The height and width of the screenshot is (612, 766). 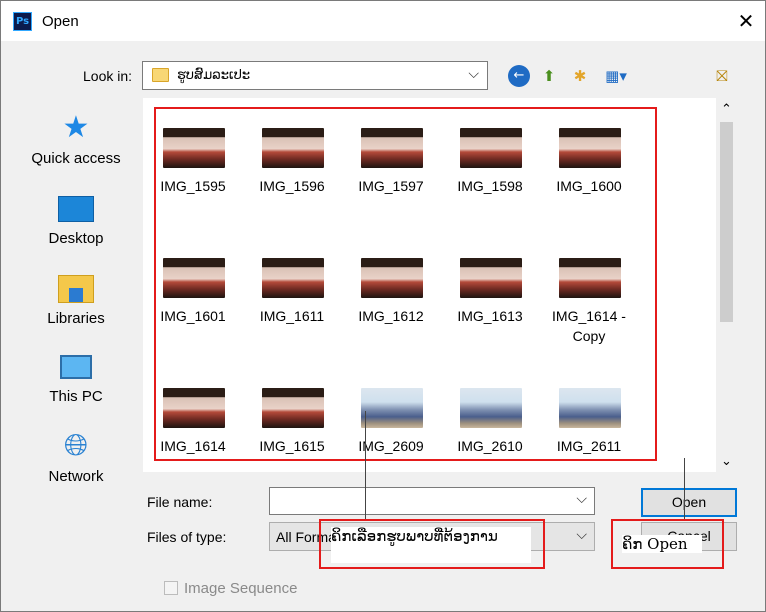 What do you see at coordinates (171, 588) in the screenshot?
I see `image-sequence-checkbox` at bounding box center [171, 588].